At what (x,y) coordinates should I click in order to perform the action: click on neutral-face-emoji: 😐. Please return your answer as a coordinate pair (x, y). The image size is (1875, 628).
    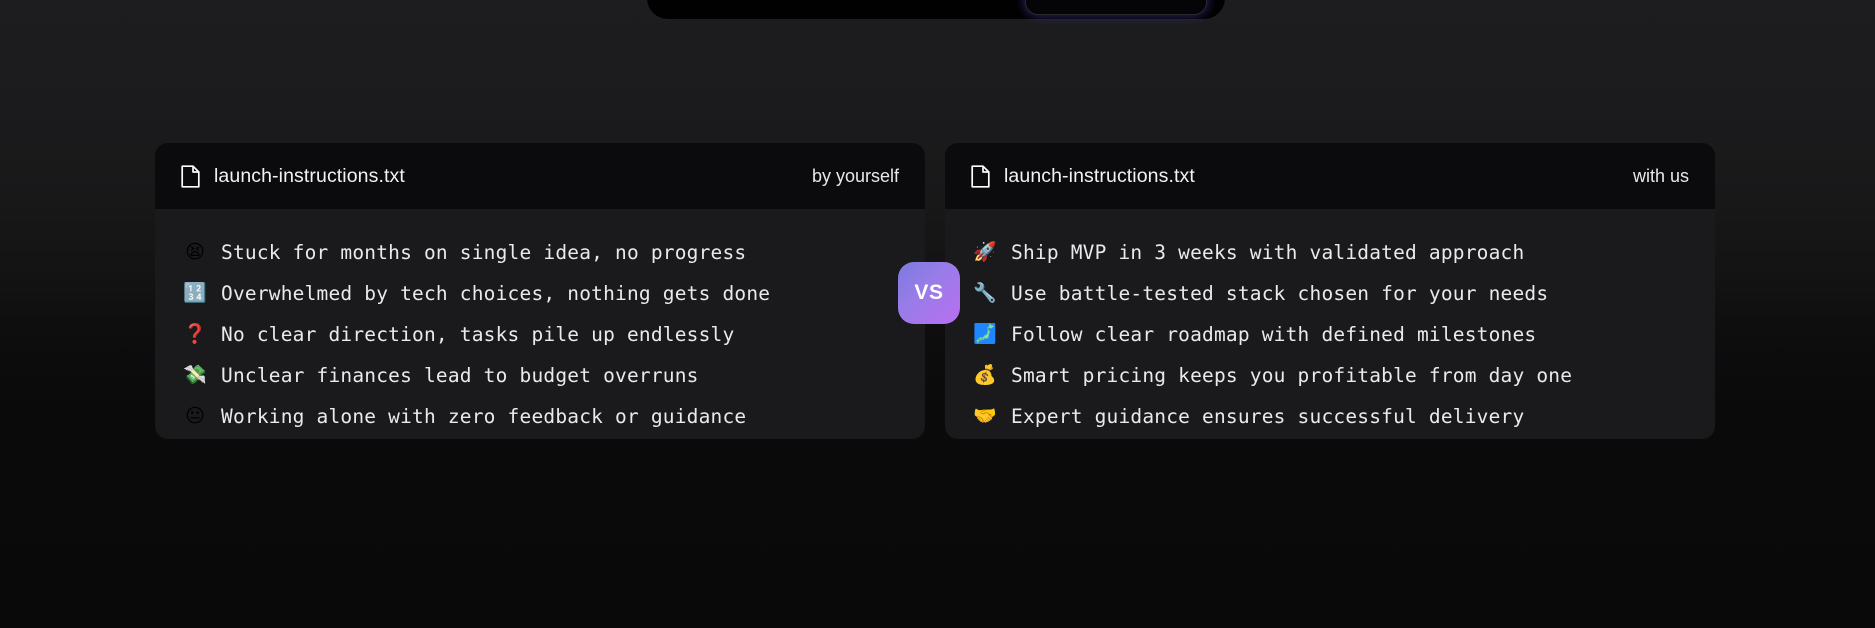
    Looking at the image, I should click on (195, 416).